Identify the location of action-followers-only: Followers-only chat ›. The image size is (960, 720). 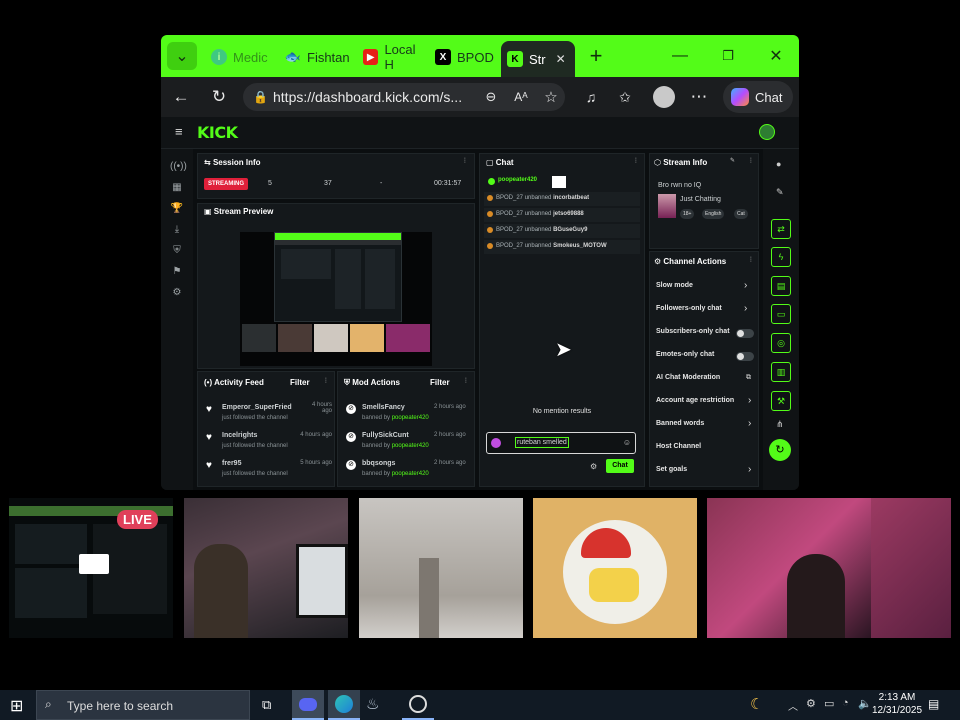
(704, 310).